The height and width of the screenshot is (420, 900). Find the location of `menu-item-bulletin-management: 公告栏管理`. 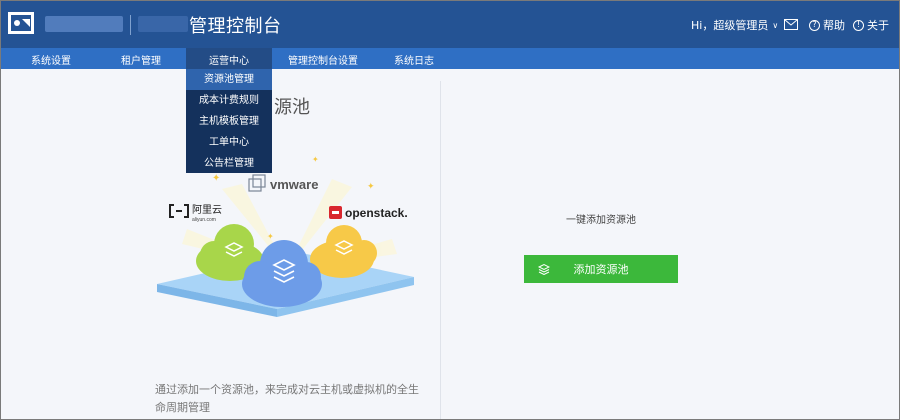

menu-item-bulletin-management: 公告栏管理 is located at coordinates (229, 163).